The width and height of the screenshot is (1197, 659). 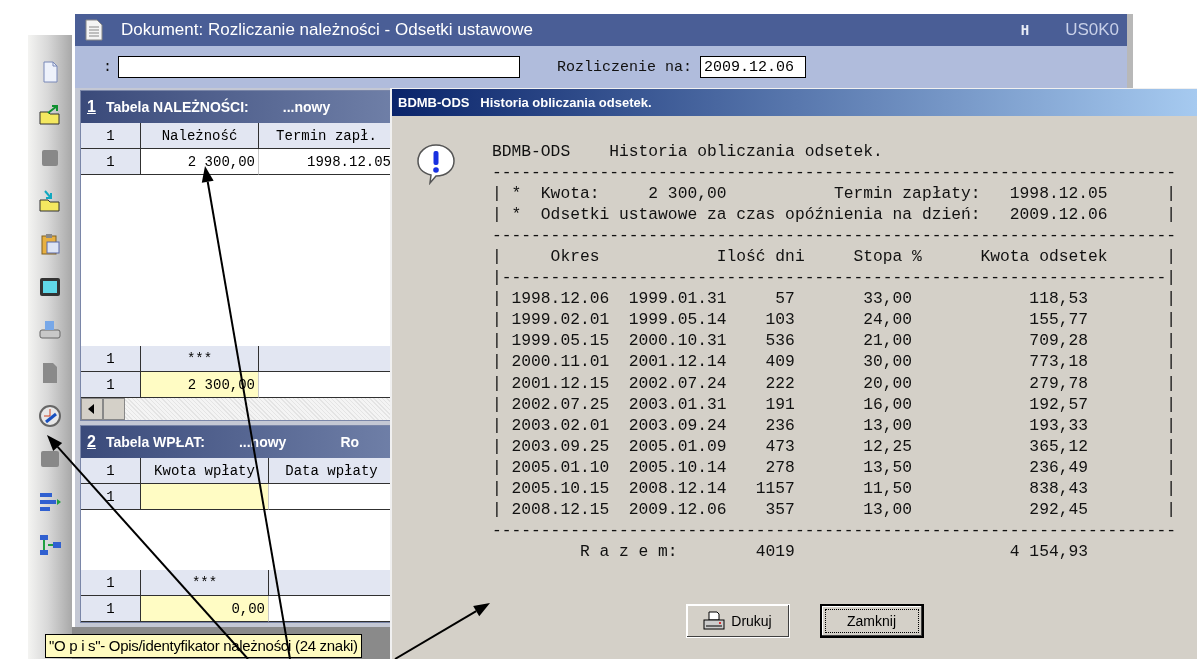 What do you see at coordinates (155, 442) in the screenshot?
I see `table-title: Tabela WPŁAT:` at bounding box center [155, 442].